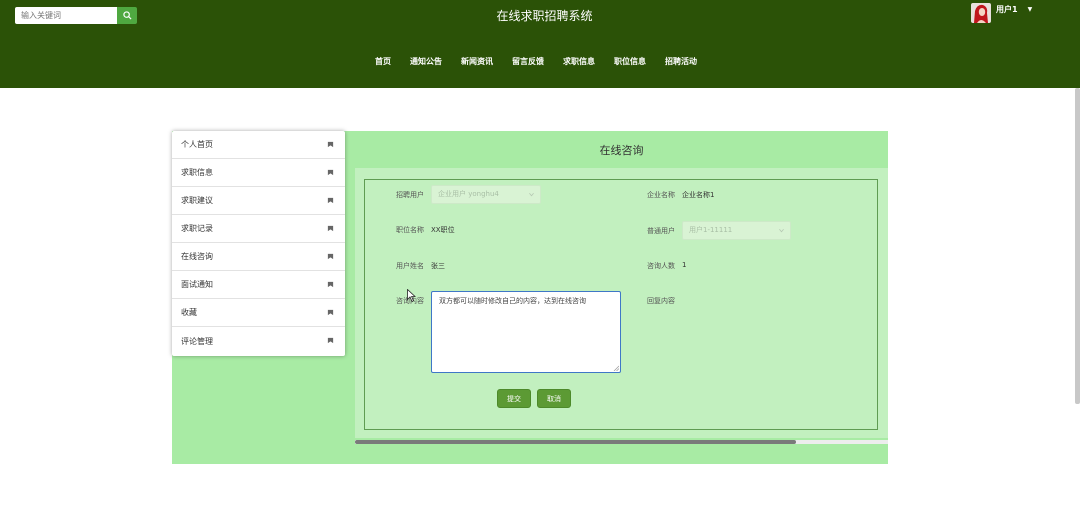 Image resolution: width=1080 pixels, height=516 pixels. What do you see at coordinates (258, 173) in the screenshot?
I see `sidebar-item-job-info: 求职信息` at bounding box center [258, 173].